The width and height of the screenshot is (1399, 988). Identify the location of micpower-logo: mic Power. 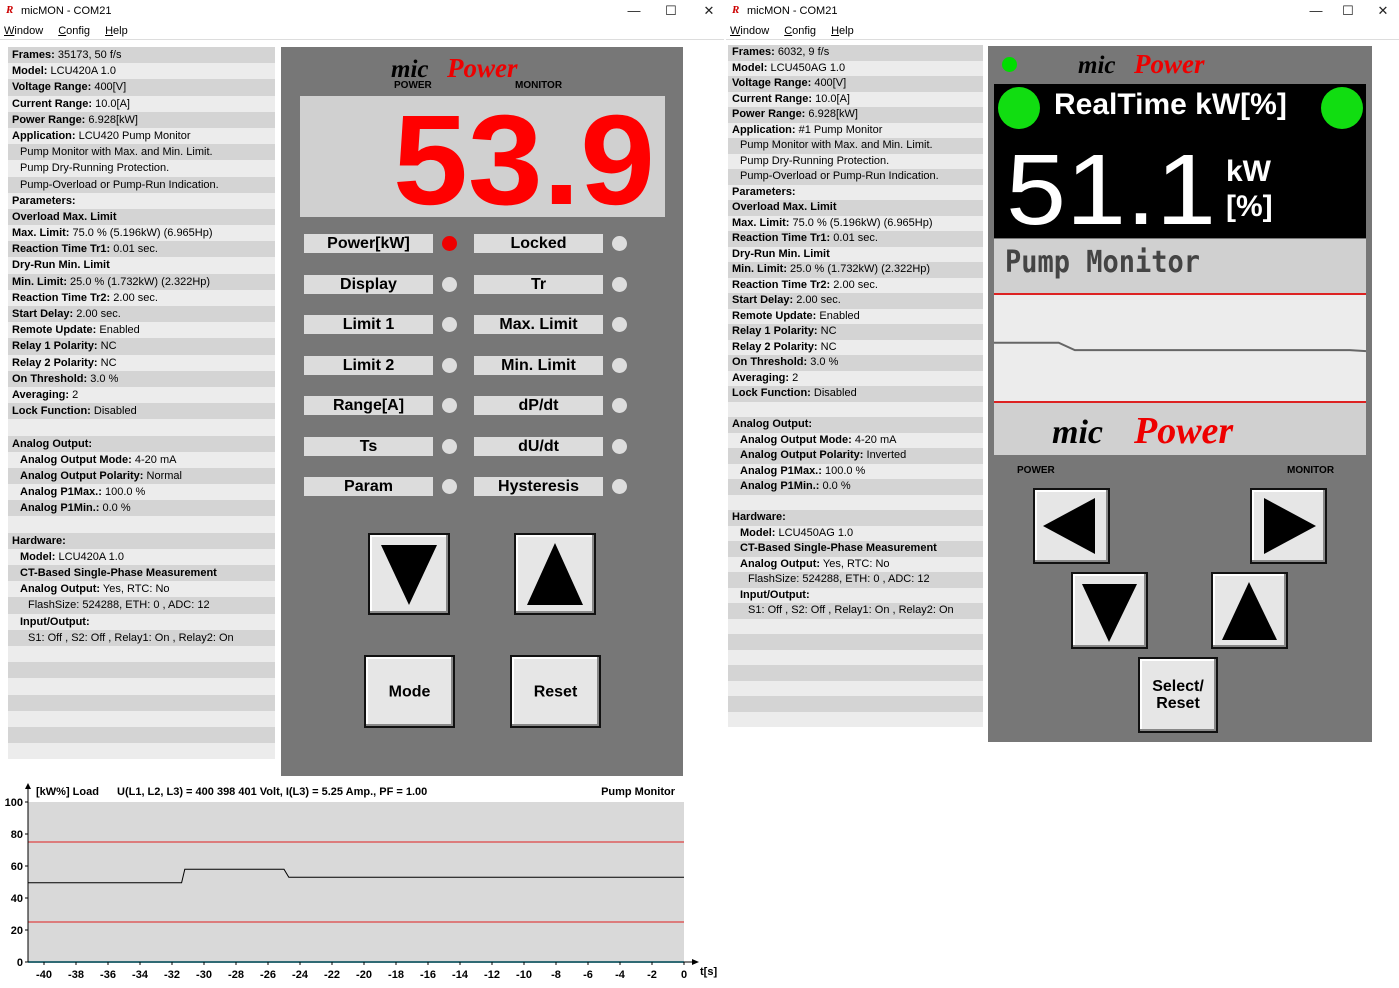
(1141, 64).